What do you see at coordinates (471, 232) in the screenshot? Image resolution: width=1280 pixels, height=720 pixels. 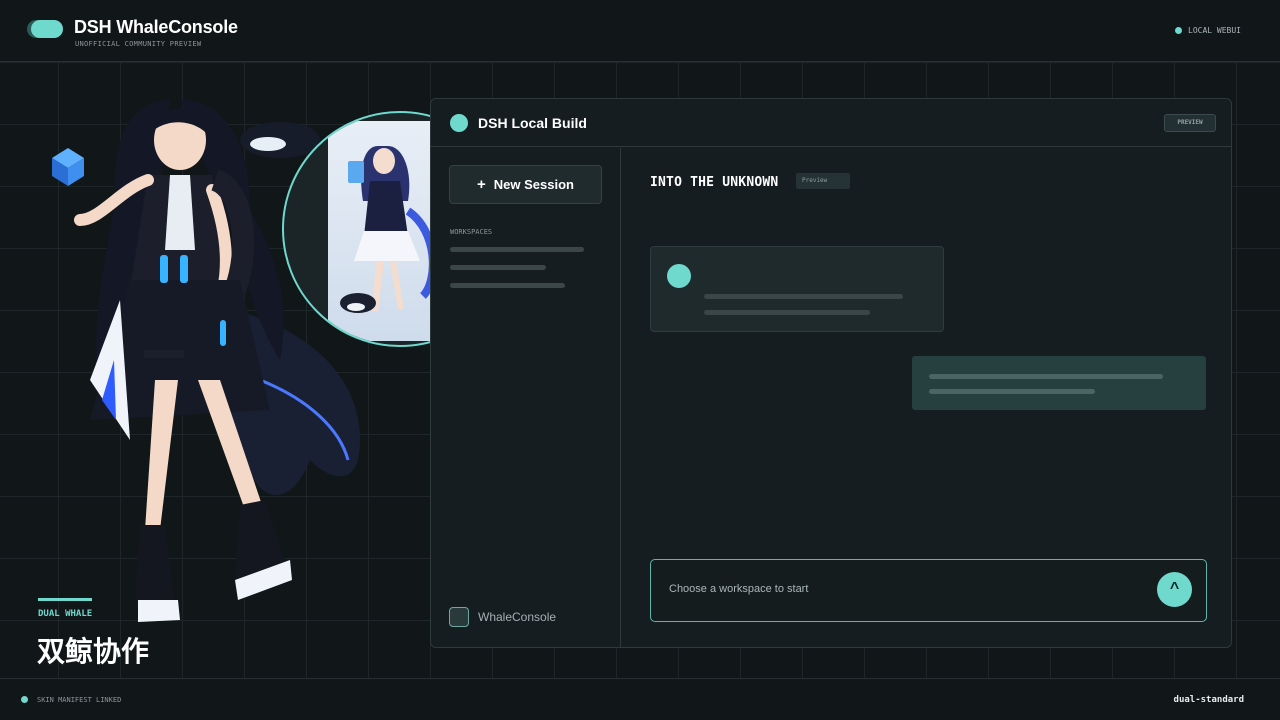 I see `workspaces-heading: WORKSPACES` at bounding box center [471, 232].